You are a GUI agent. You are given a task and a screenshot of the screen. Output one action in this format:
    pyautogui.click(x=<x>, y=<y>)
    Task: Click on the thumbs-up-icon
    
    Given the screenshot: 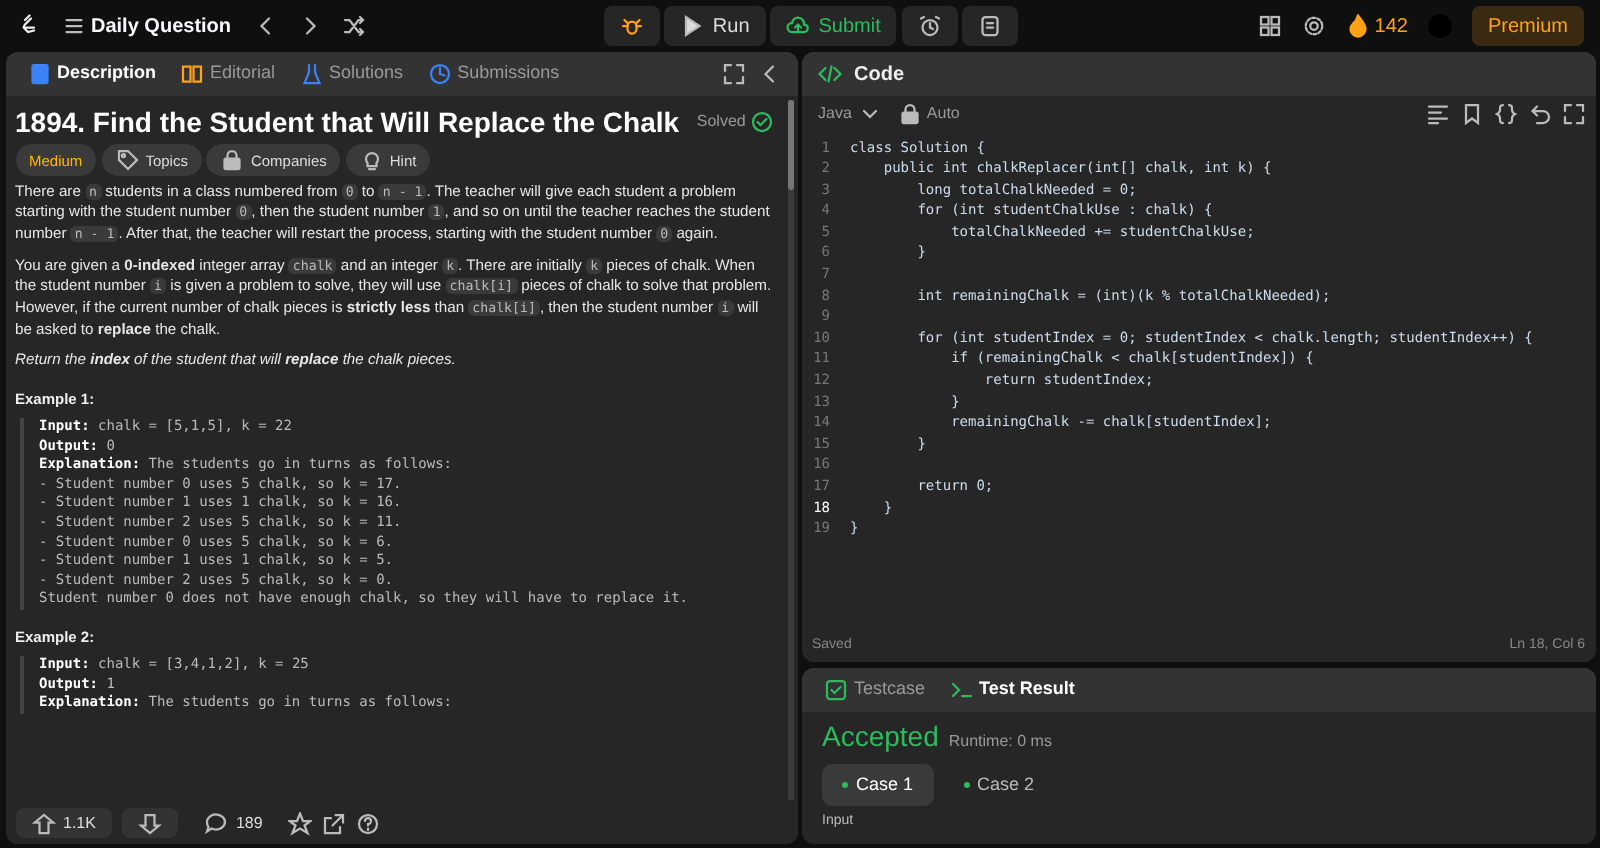 What is the action you would take?
    pyautogui.click(x=43, y=823)
    